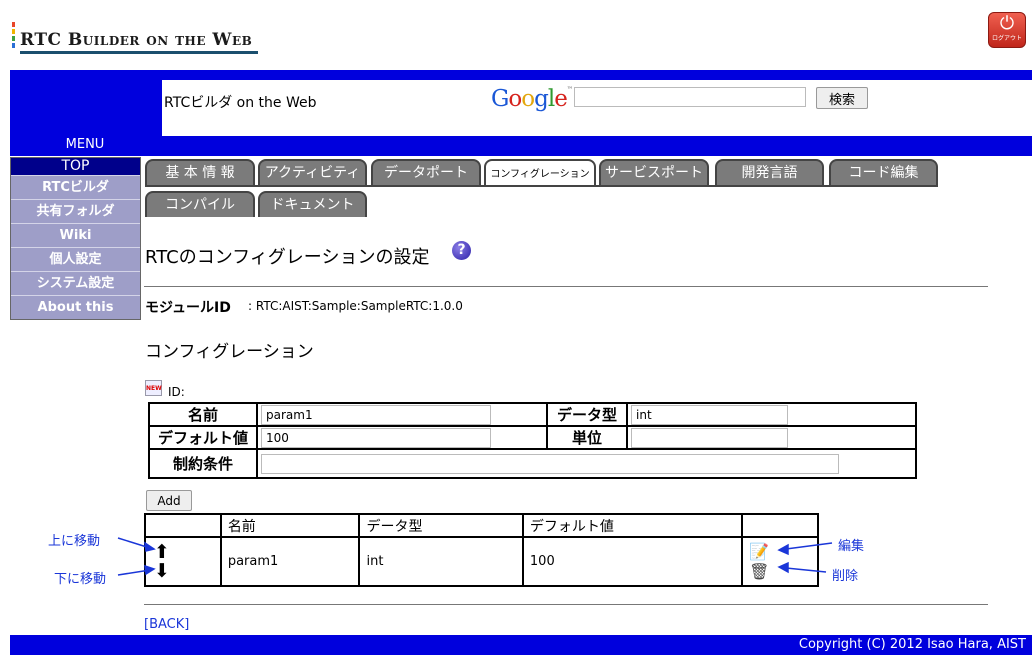  What do you see at coordinates (521, 645) in the screenshot?
I see `footer-copyright: Copyright (C) 2012 Isao Hara, AIST` at bounding box center [521, 645].